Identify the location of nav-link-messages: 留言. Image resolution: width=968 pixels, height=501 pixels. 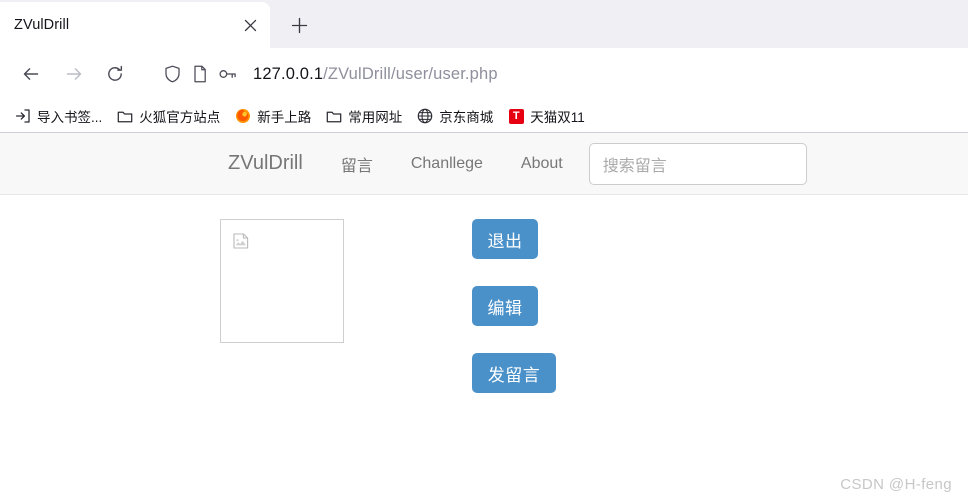
(357, 164).